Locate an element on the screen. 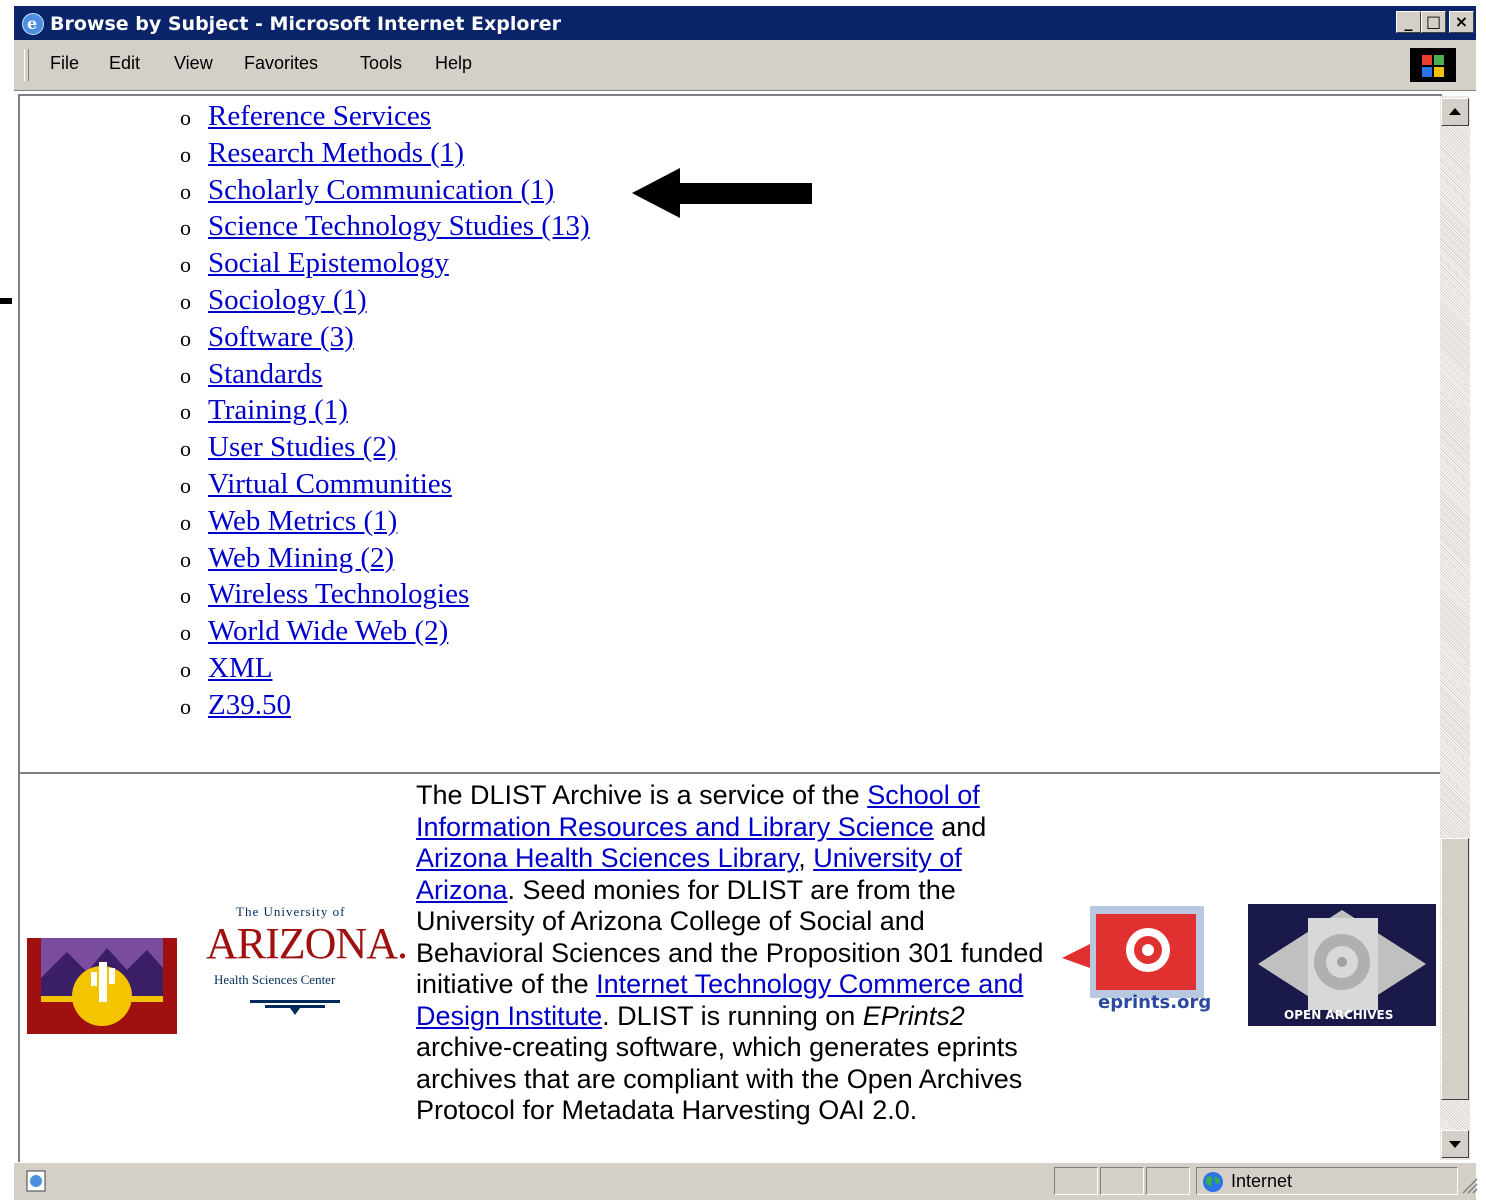  list-item: o Science Technology Studies (13) is located at coordinates (385, 228).